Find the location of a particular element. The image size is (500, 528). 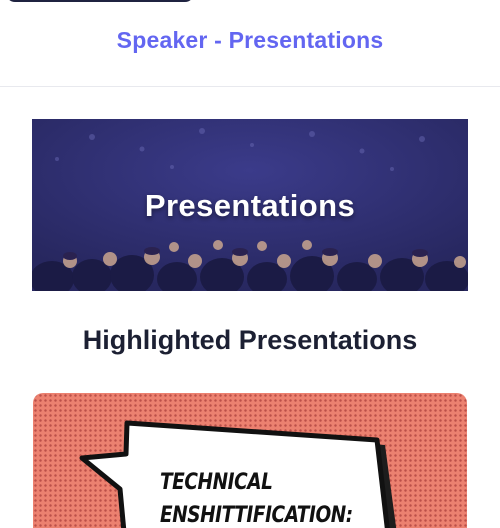

site-title: Speaker - Presentations is located at coordinates (250, 40).